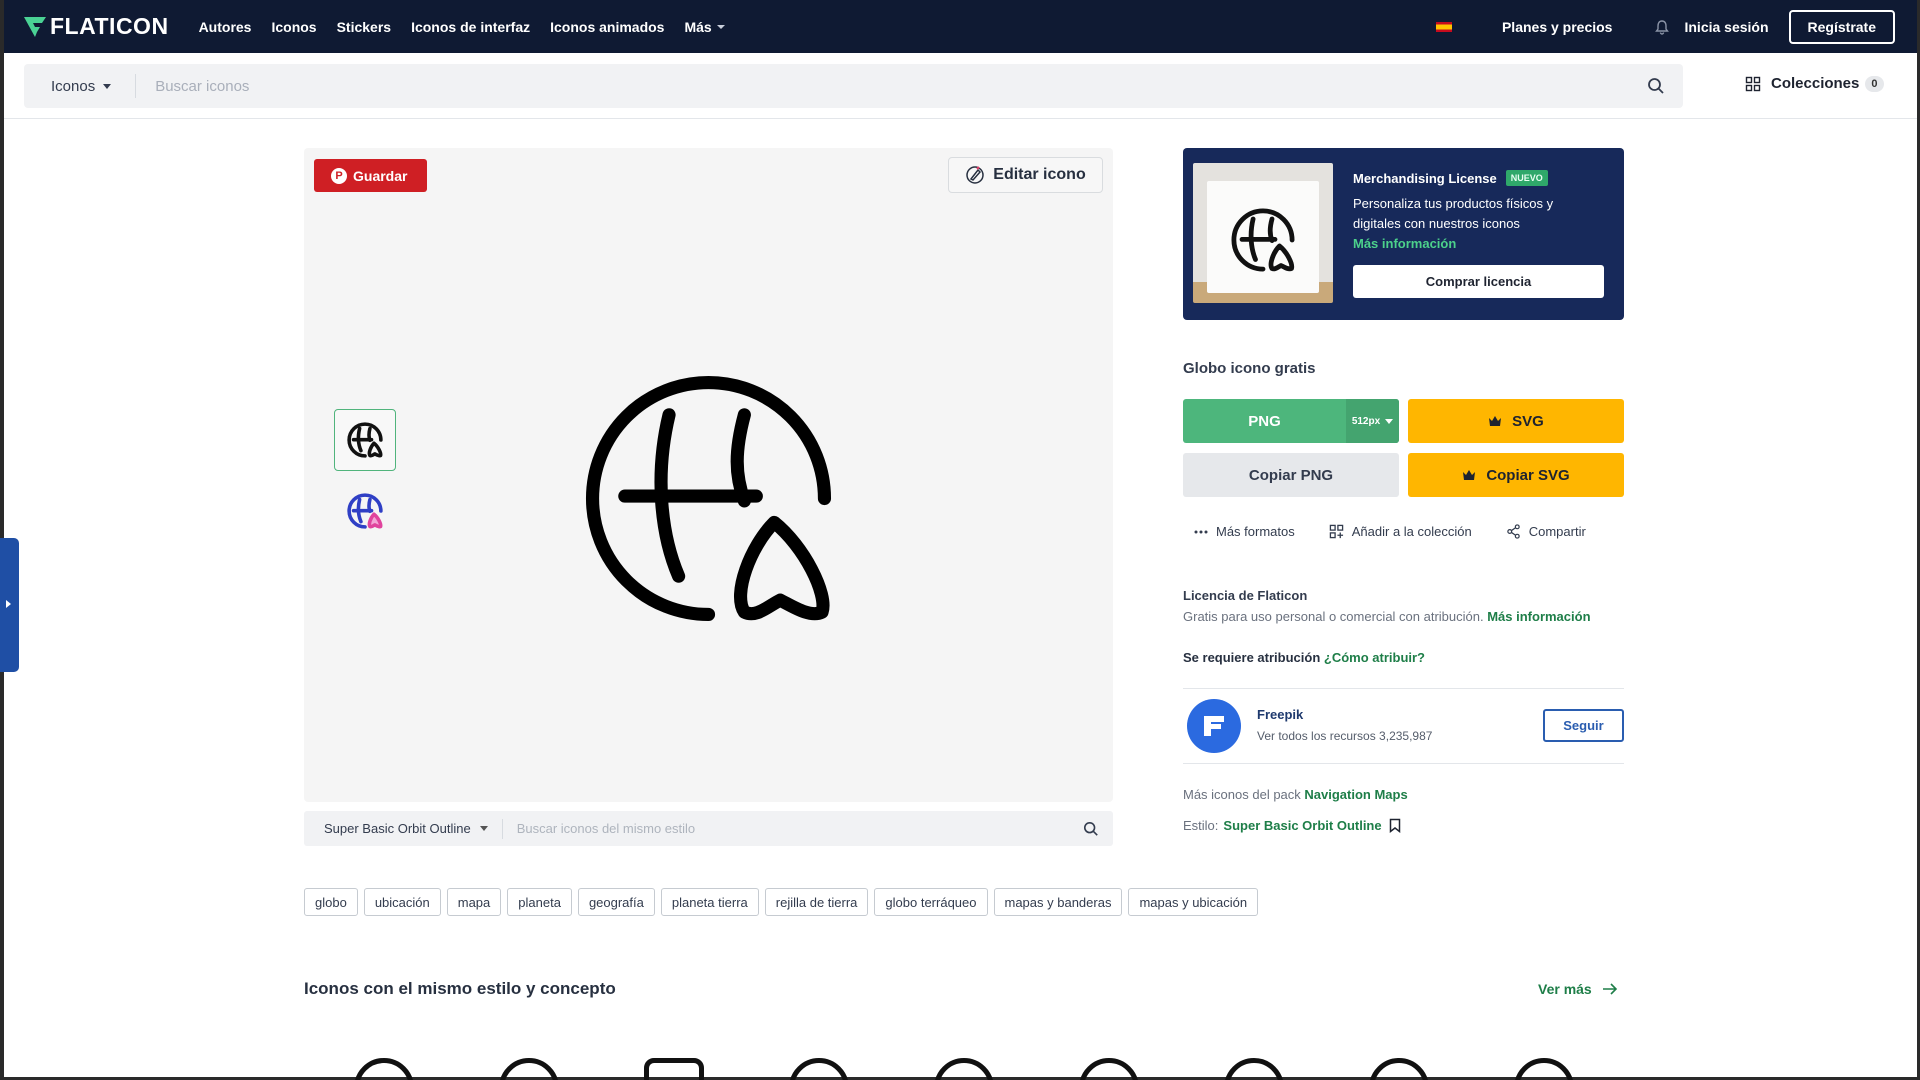  What do you see at coordinates (1214, 726) in the screenshot?
I see `author-avatar` at bounding box center [1214, 726].